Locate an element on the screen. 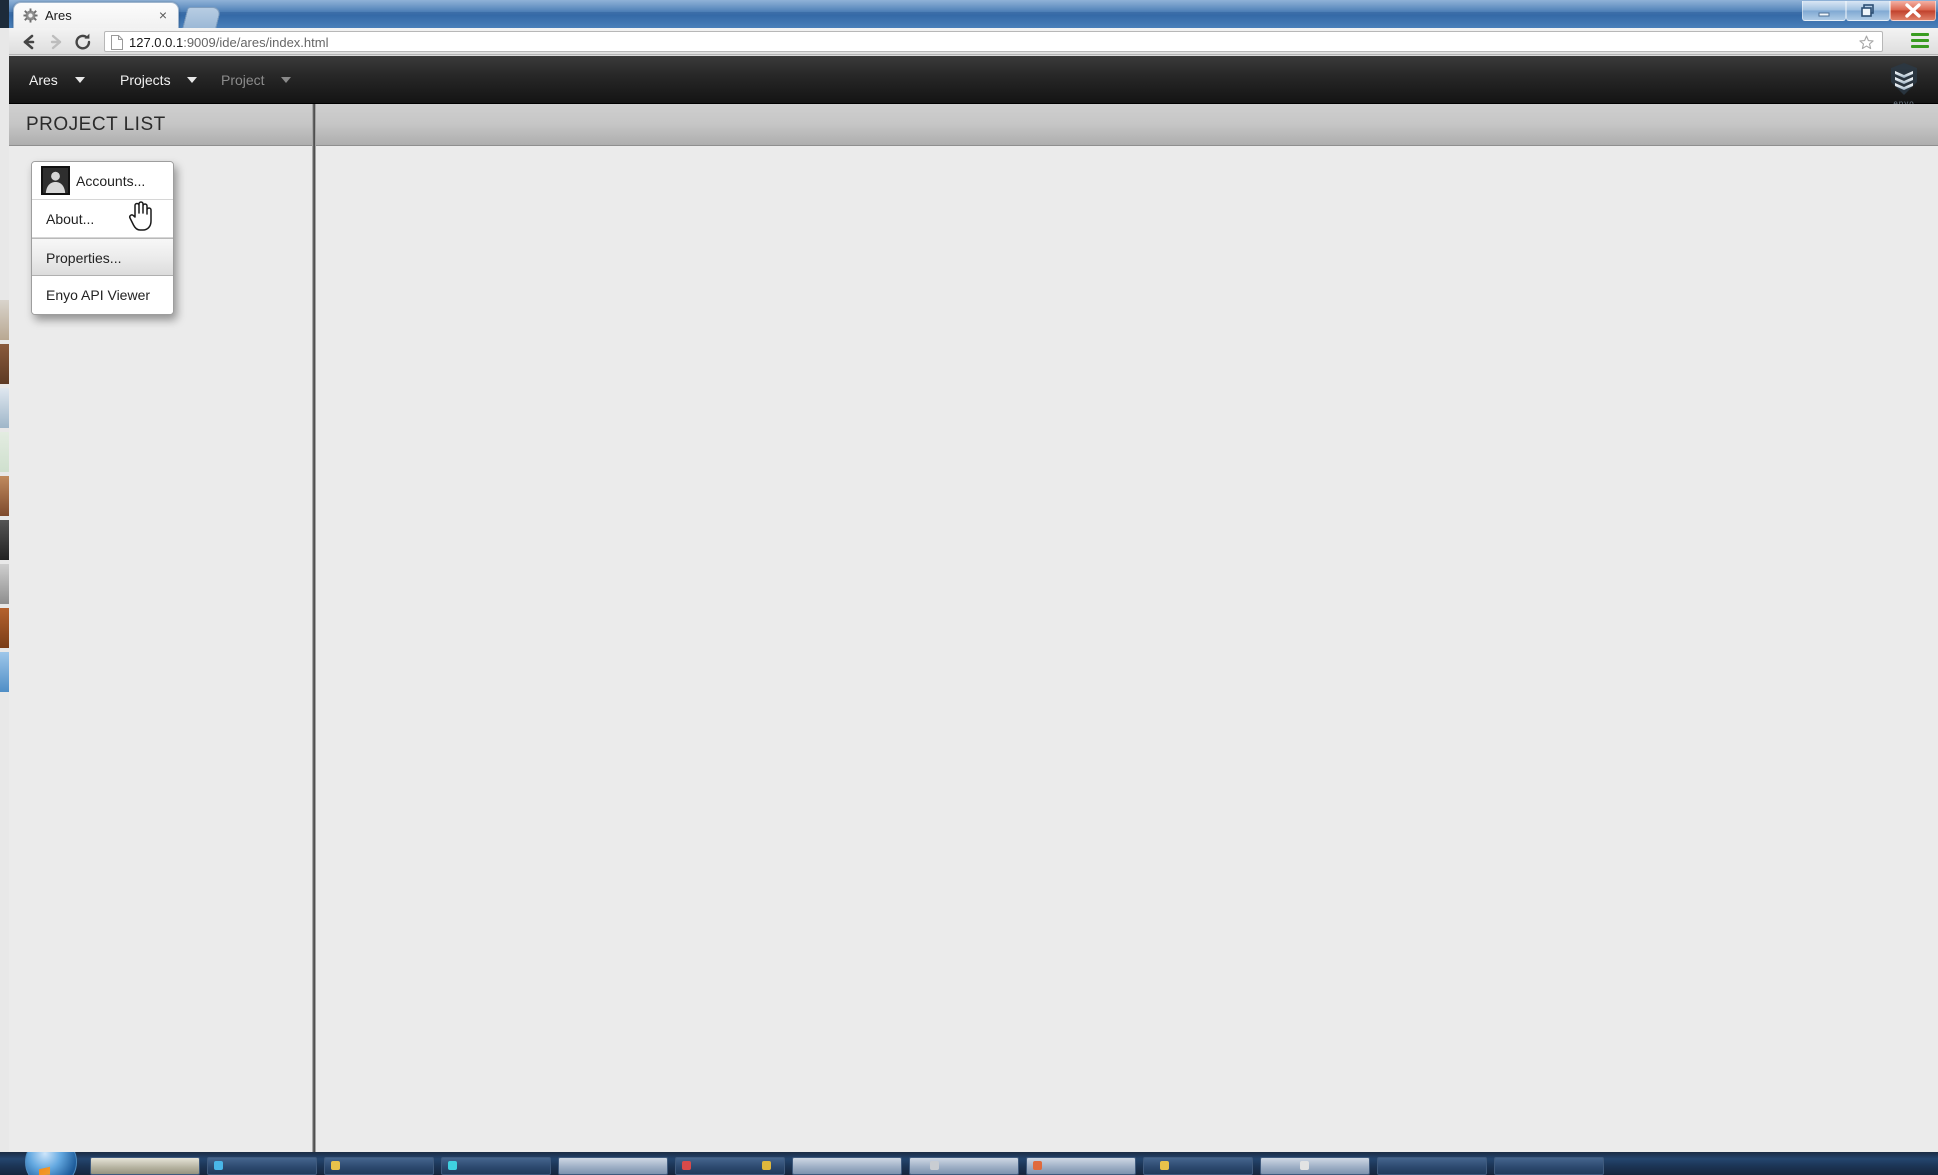  forward-arrow-icon is located at coordinates (56, 42).